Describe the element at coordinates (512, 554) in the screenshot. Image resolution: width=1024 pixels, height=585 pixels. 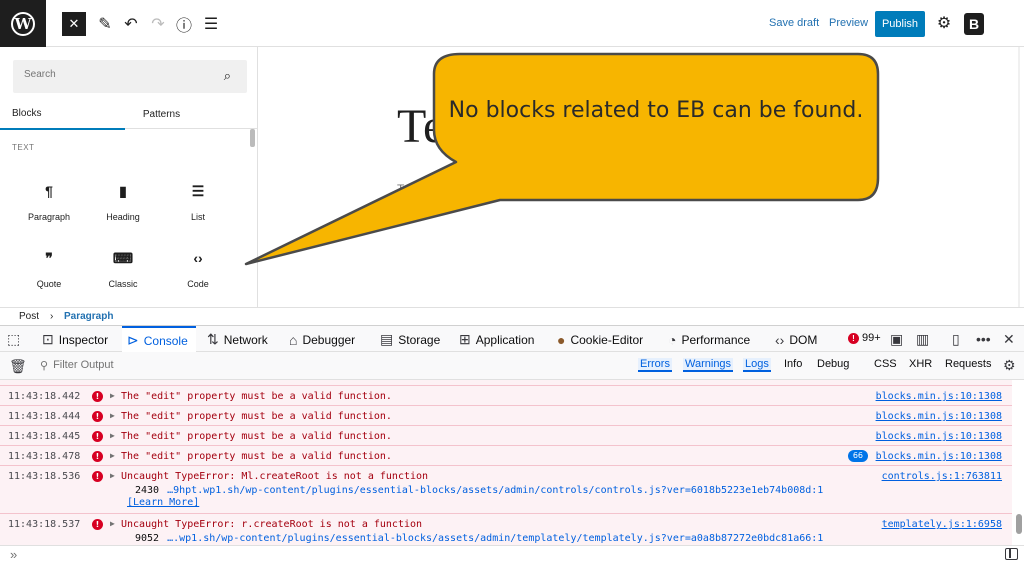
I see `console-input-line: »` at that location.